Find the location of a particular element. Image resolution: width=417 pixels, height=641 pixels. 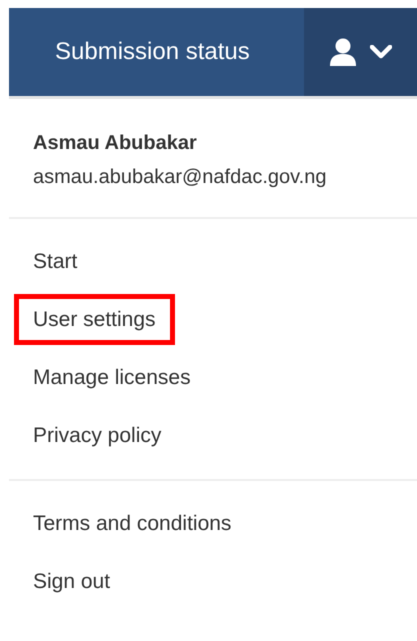

user-menu-button is located at coordinates (360, 52).